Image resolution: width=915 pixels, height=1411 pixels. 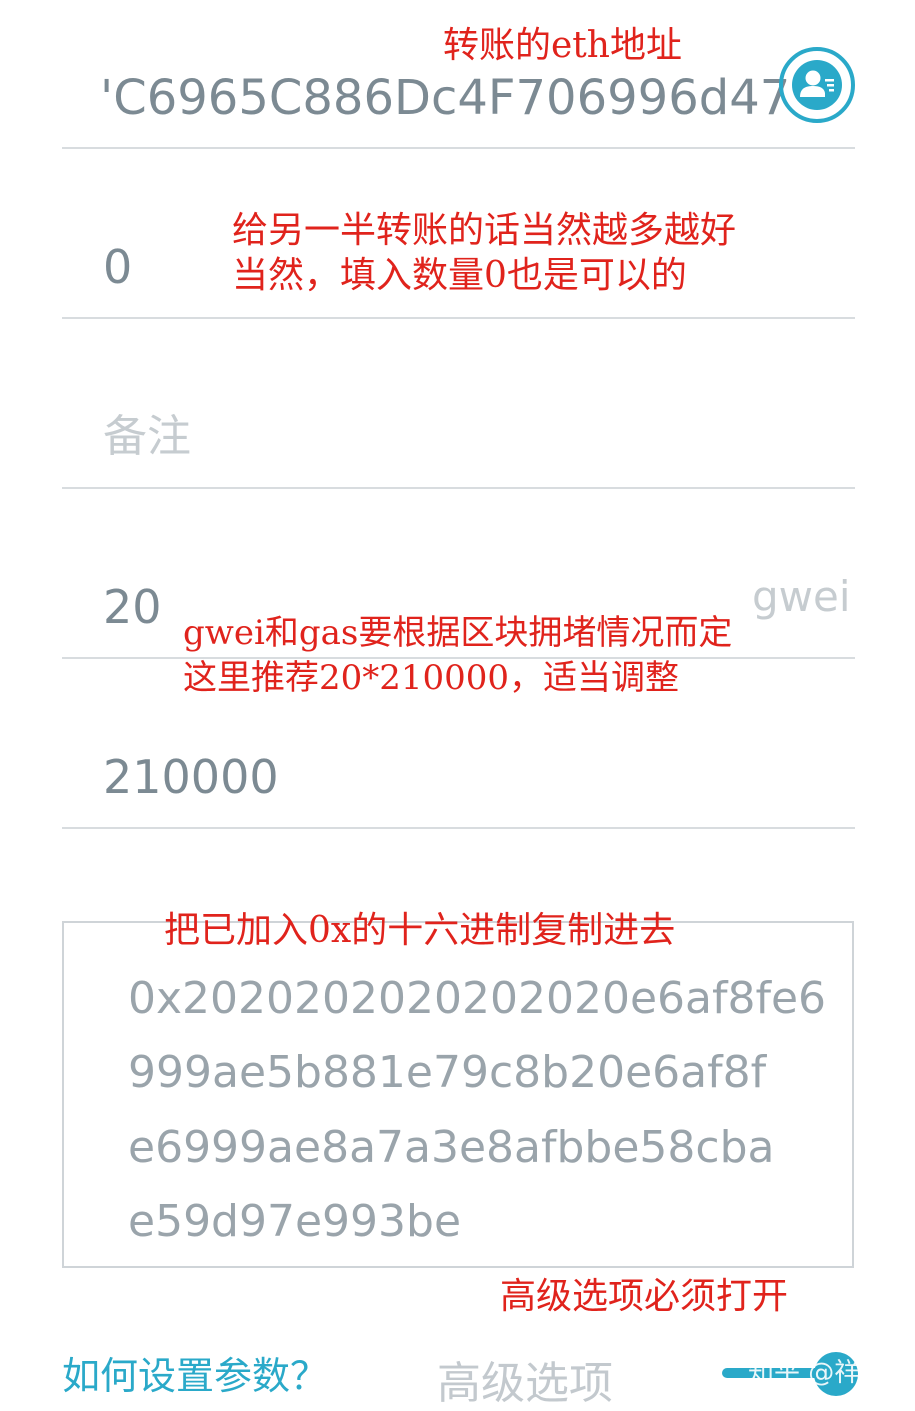 I want to click on contact-book-icon, so click(x=817, y=85).